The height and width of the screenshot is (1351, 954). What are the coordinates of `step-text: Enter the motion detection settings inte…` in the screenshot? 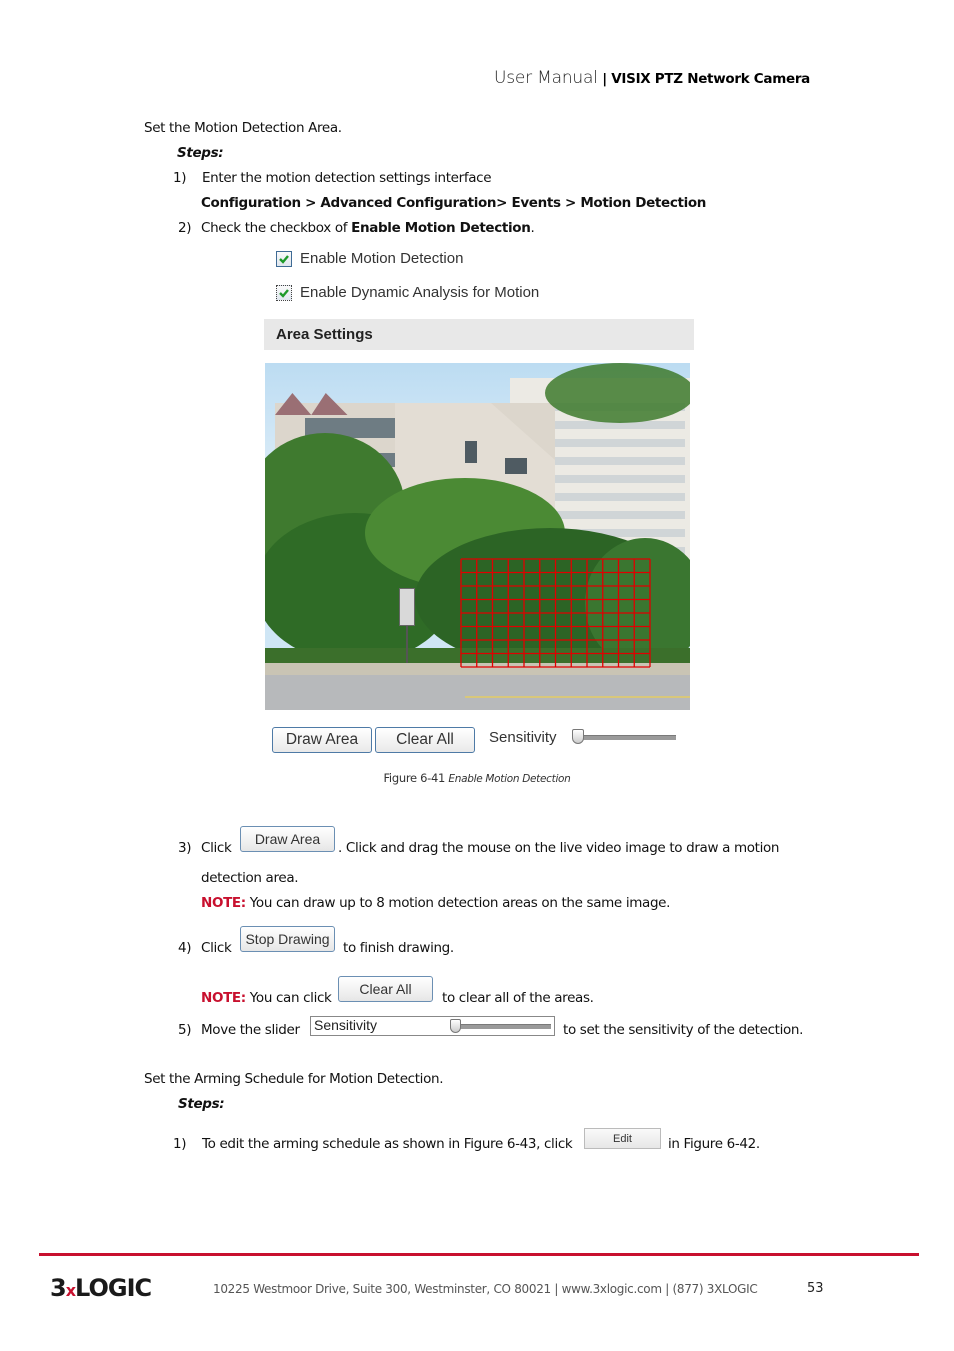 It's located at (347, 178).